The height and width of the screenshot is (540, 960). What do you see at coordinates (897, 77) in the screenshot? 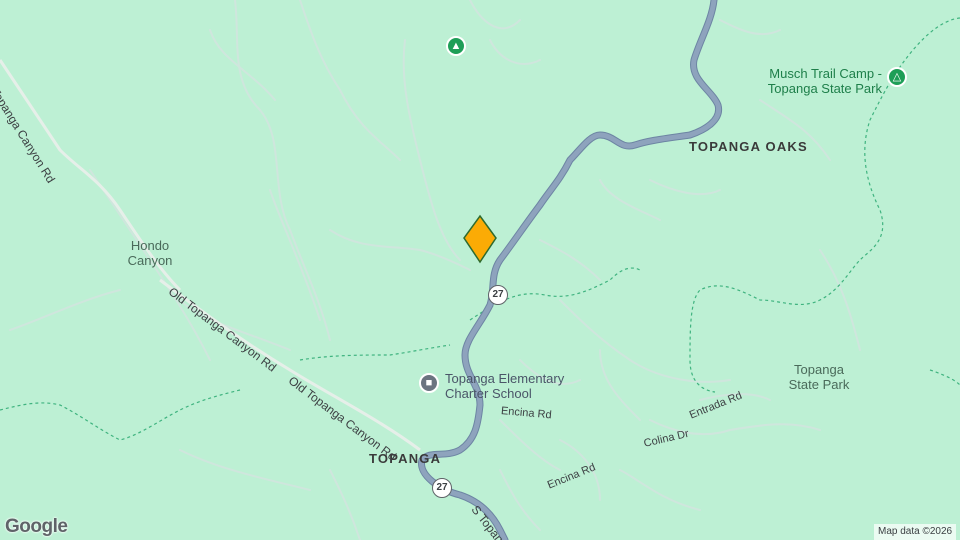
I see `campground-icon: △` at bounding box center [897, 77].